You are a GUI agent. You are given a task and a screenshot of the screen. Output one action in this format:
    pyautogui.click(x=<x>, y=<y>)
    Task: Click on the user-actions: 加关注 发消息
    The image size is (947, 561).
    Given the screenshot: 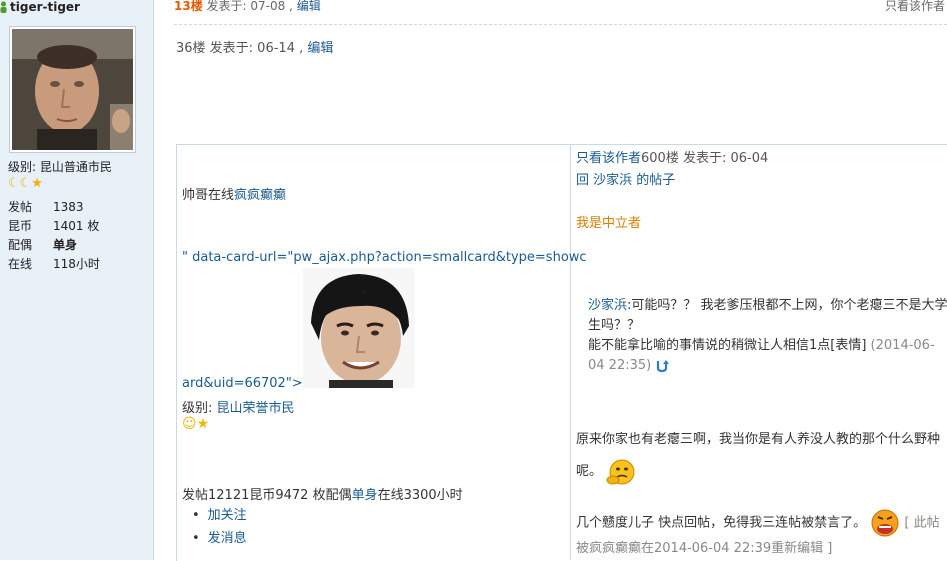 What is the action you would take?
    pyautogui.click(x=219, y=527)
    